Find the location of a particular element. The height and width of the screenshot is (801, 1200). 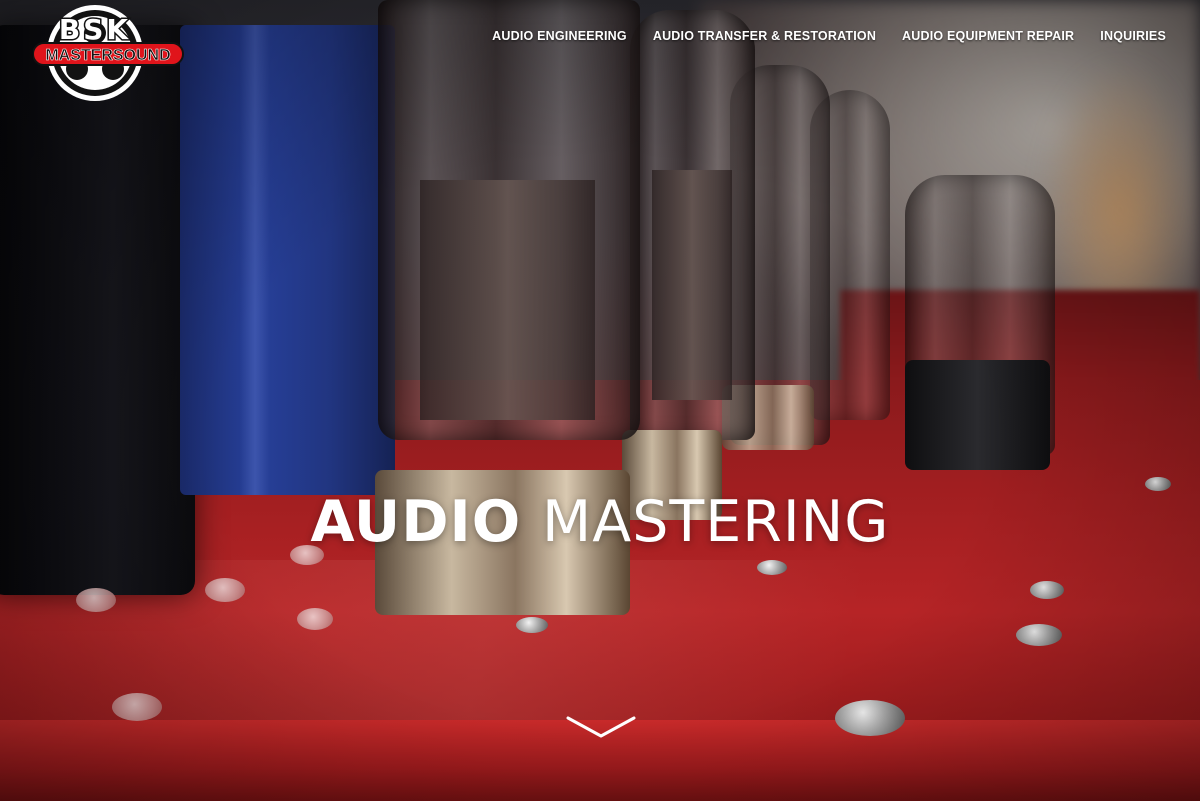

nav-inquiries: INQUIRIES is located at coordinates (1133, 36).